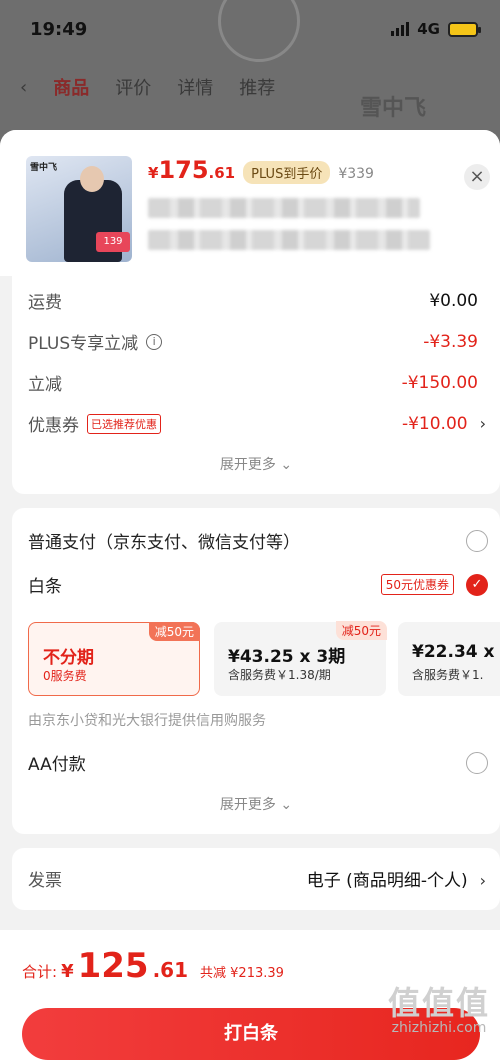 This screenshot has height=1063, width=500. I want to click on background-tab-bar: ‹ 商品 评价 详情 推荐, so click(147, 87).